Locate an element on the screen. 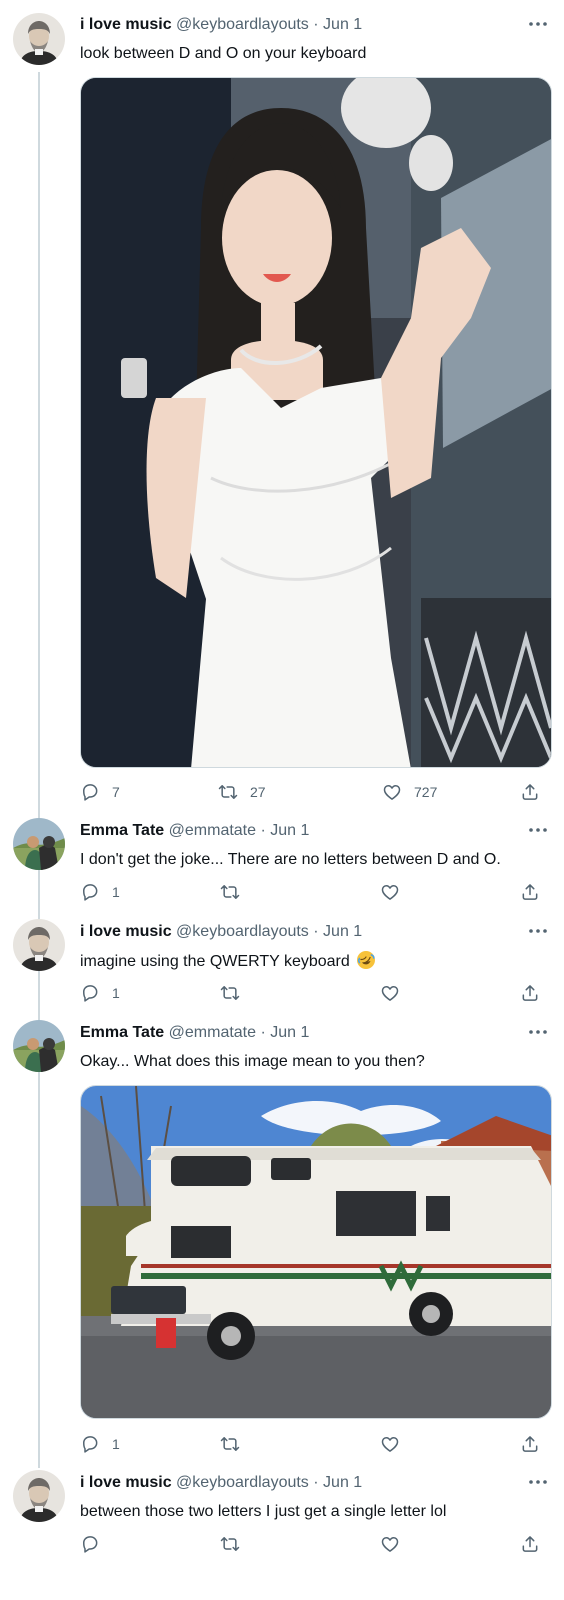  tweet-header: Emma Tate @emmatate · Jun 1 is located at coordinates (302, 831).